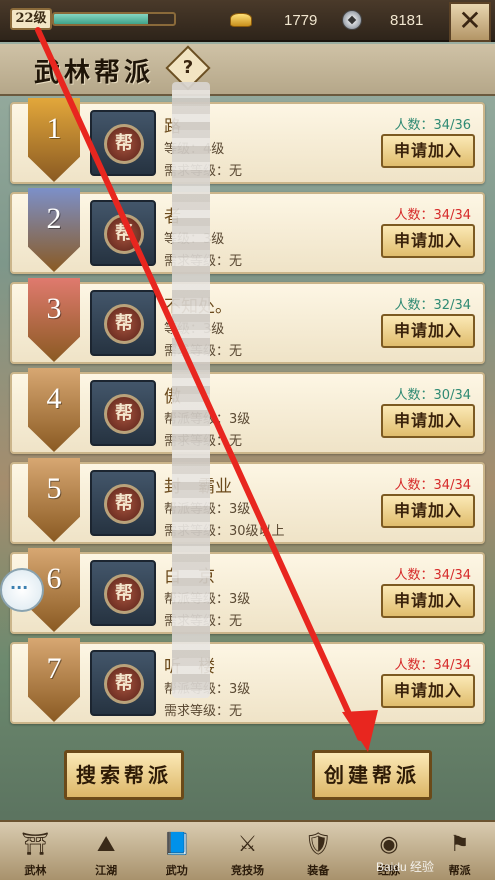  I want to click on guild-row: 6 帮 白 京 帮派等级：3级 需求等级：无 人数：34/34 申请加入, so click(247, 591).